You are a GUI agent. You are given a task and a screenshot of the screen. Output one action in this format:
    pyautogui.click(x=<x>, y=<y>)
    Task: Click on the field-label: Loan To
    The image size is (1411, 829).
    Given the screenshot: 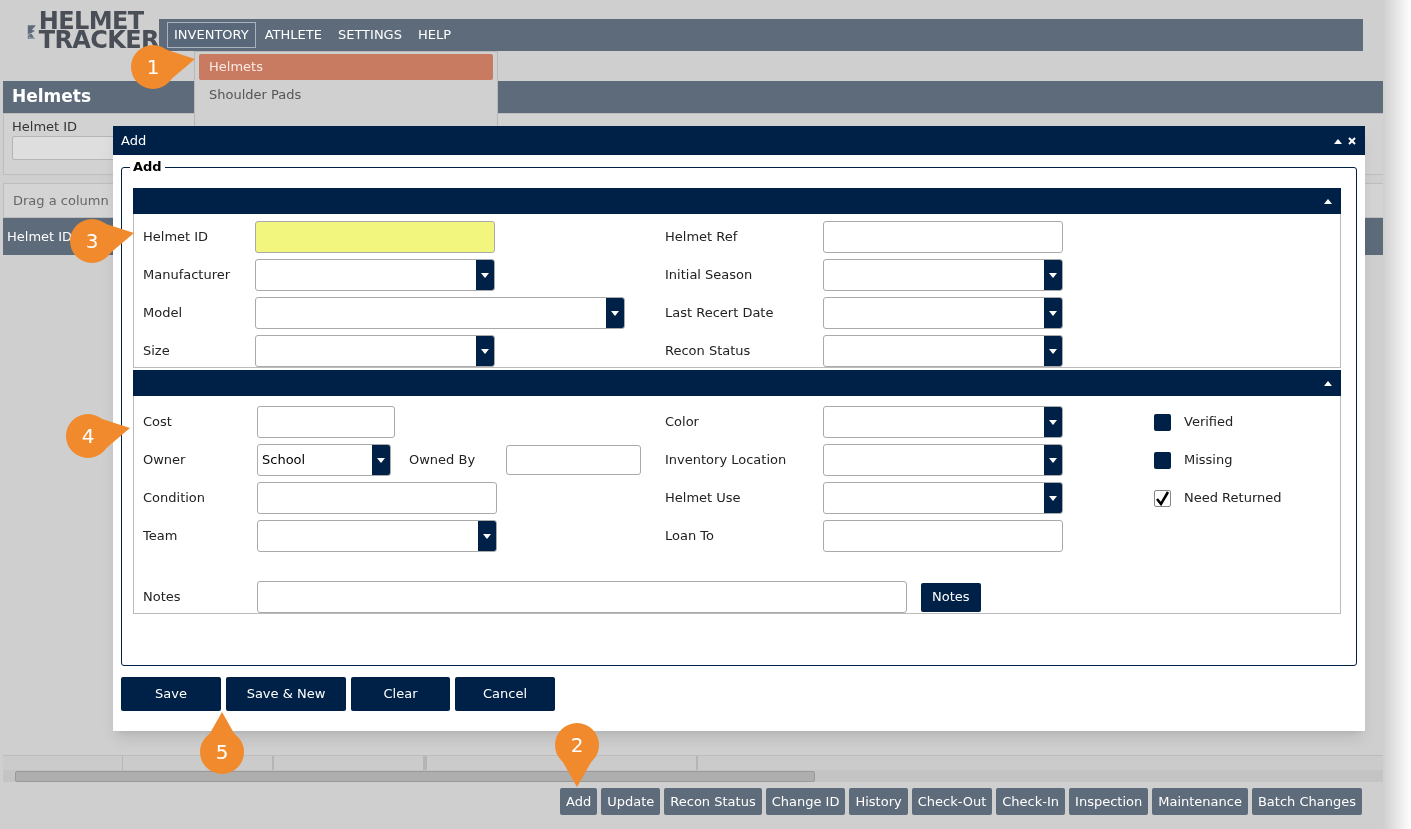 What is the action you would take?
    pyautogui.click(x=690, y=536)
    